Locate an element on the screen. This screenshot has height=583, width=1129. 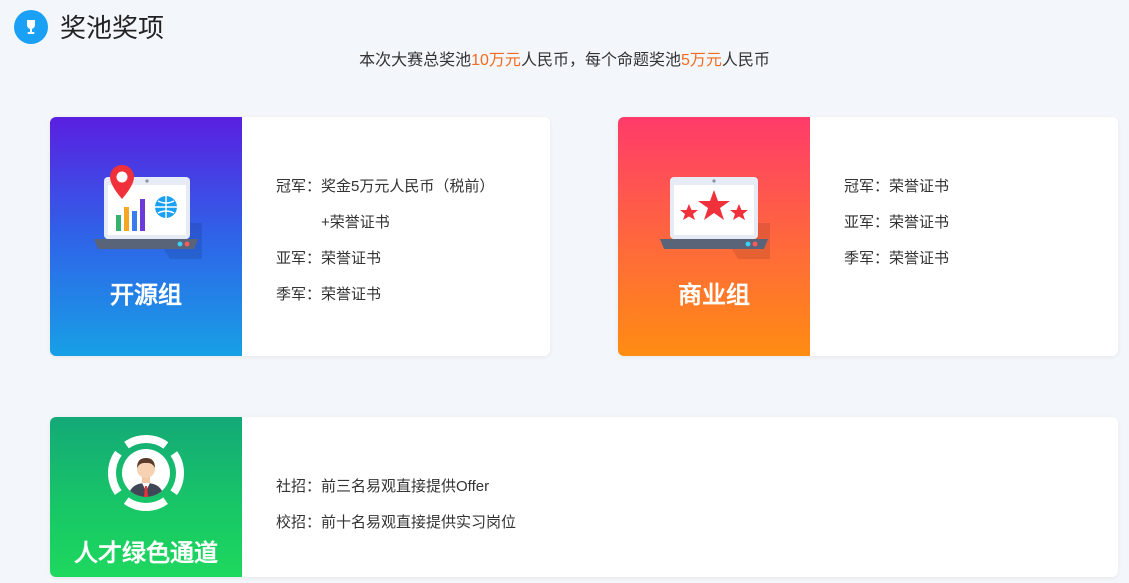
prize-row-champion: 冠军：奖金5万元人民币（税前） is located at coordinates (385, 187).